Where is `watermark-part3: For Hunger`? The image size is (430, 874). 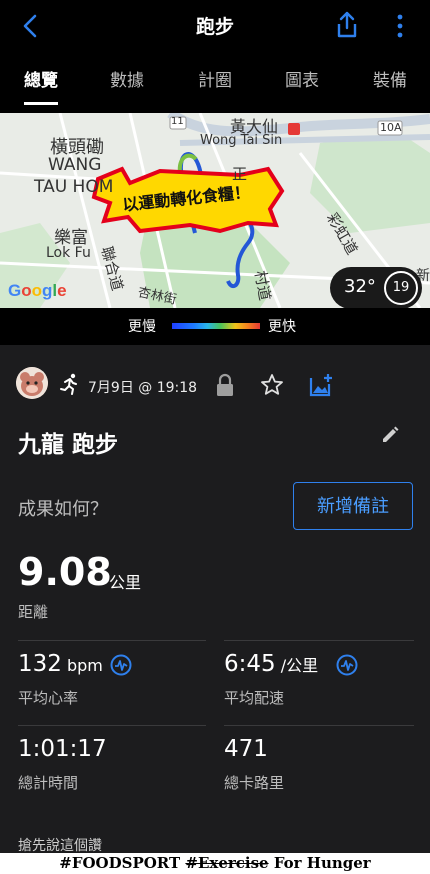
watermark-part3: For Hunger is located at coordinates (319, 863).